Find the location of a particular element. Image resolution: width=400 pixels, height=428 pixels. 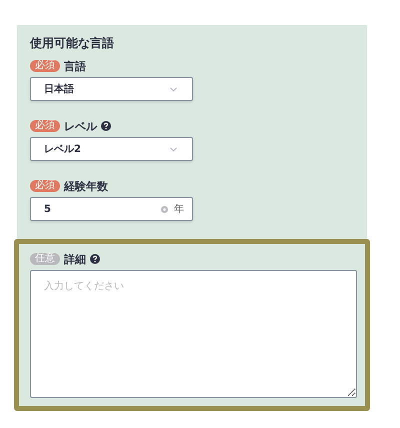

field-label: 経験年数 is located at coordinates (86, 186).